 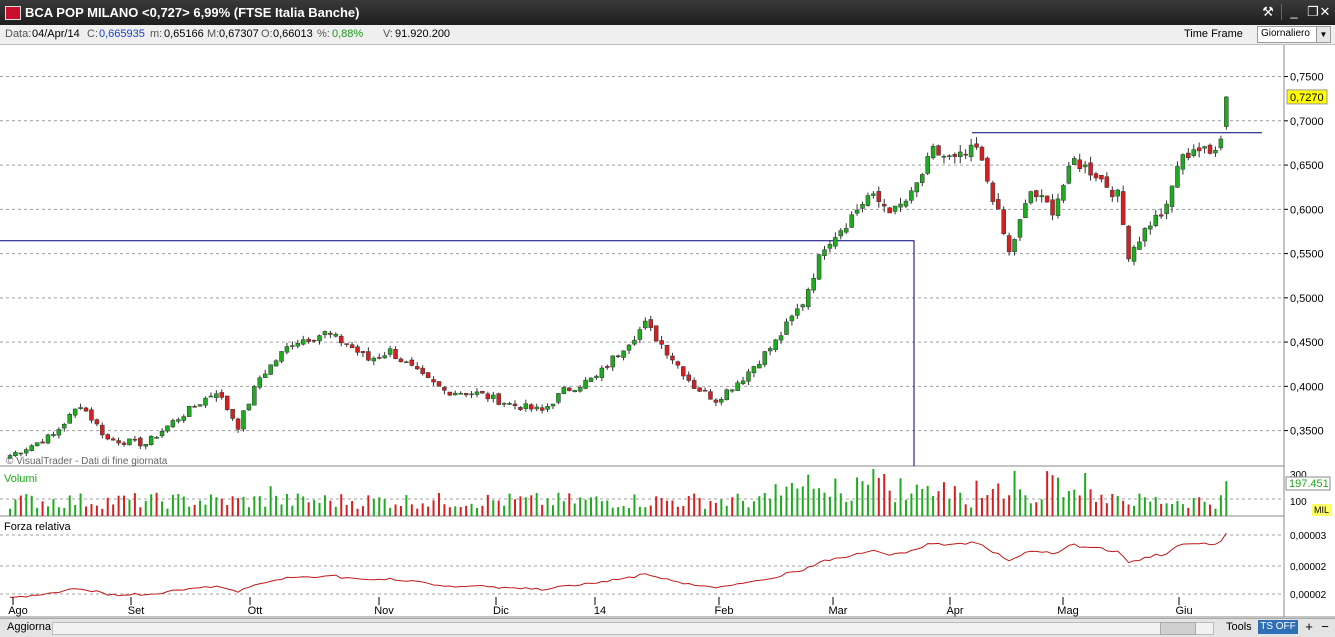 What do you see at coordinates (1298, 502) in the screenshot?
I see `volume-tick-label: 100` at bounding box center [1298, 502].